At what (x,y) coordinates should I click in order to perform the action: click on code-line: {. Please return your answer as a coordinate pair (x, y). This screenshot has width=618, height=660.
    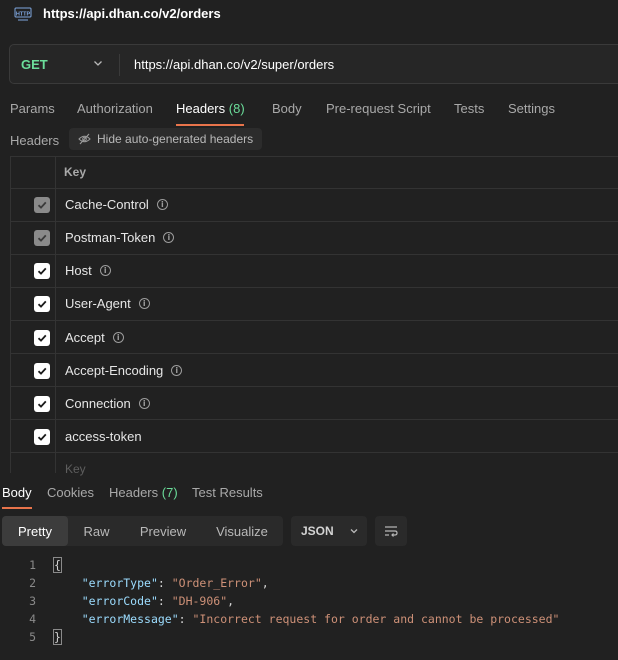
    Looking at the image, I should click on (57, 565).